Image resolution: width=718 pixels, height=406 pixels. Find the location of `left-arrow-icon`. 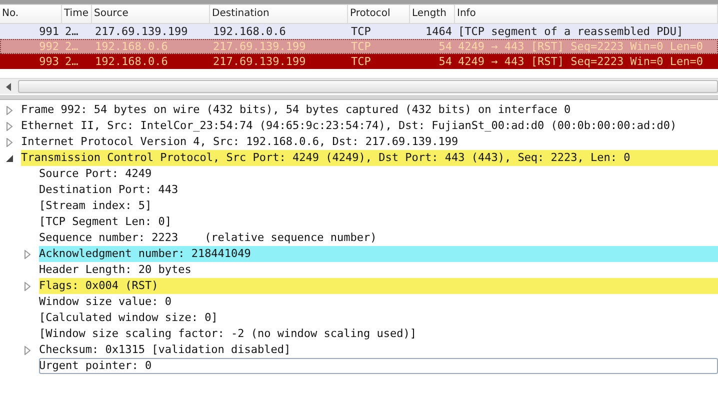

left-arrow-icon is located at coordinates (9, 86).